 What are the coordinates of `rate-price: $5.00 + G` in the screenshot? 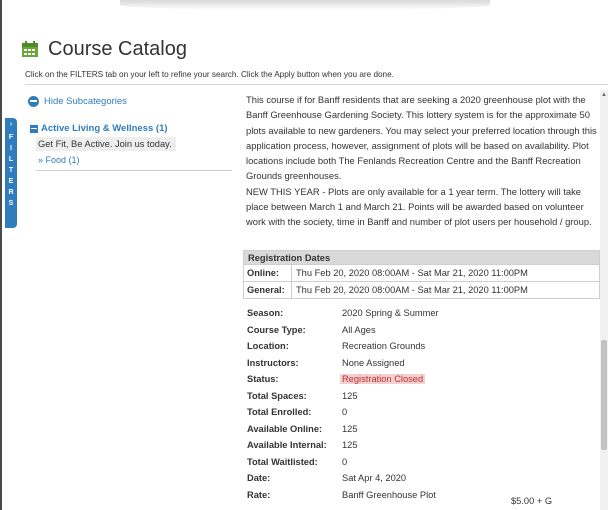 It's located at (532, 501).